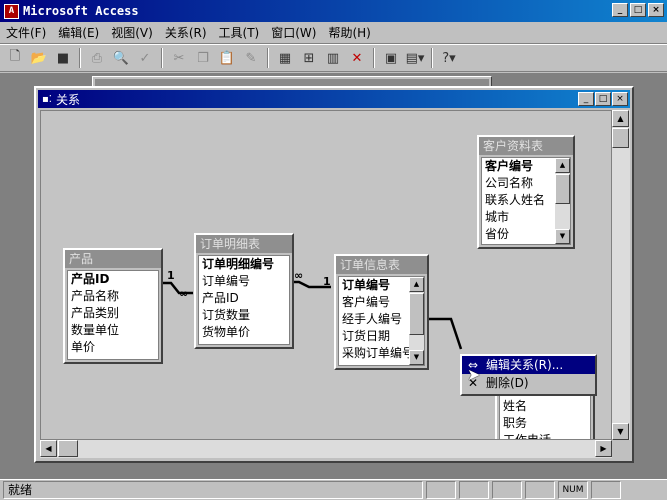 The height and width of the screenshot is (500, 667). What do you see at coordinates (603, 448) in the screenshot?
I see `scroll-right-icon: ▶` at bounding box center [603, 448].